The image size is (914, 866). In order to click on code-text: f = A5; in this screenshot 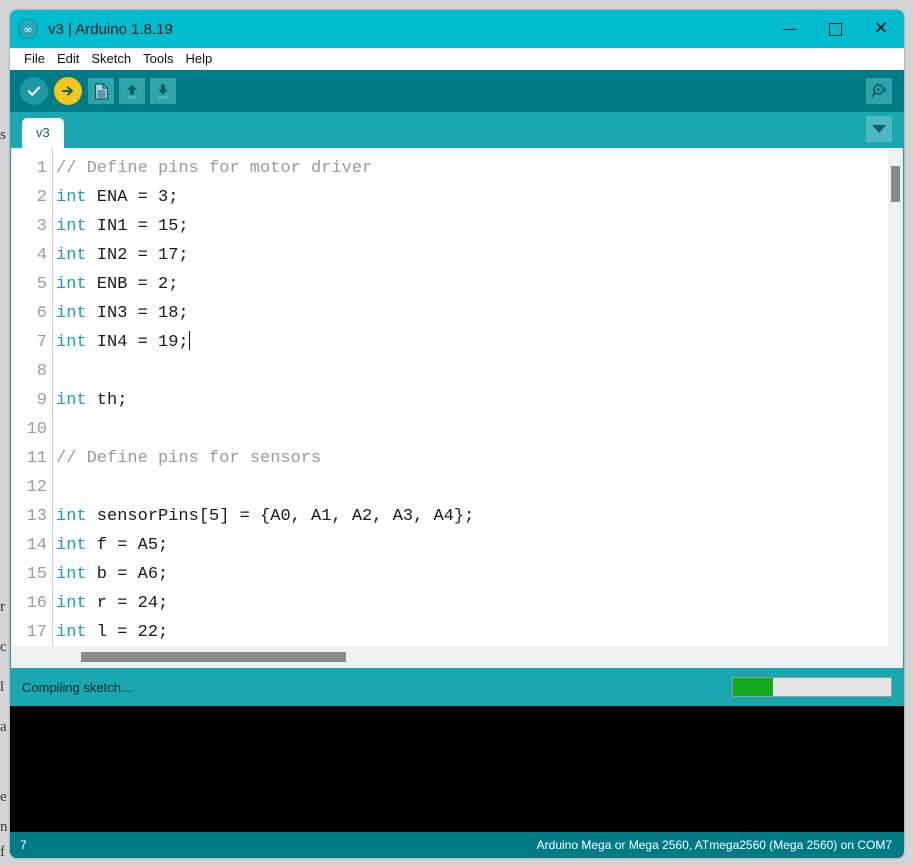, I will do `click(127, 545)`.